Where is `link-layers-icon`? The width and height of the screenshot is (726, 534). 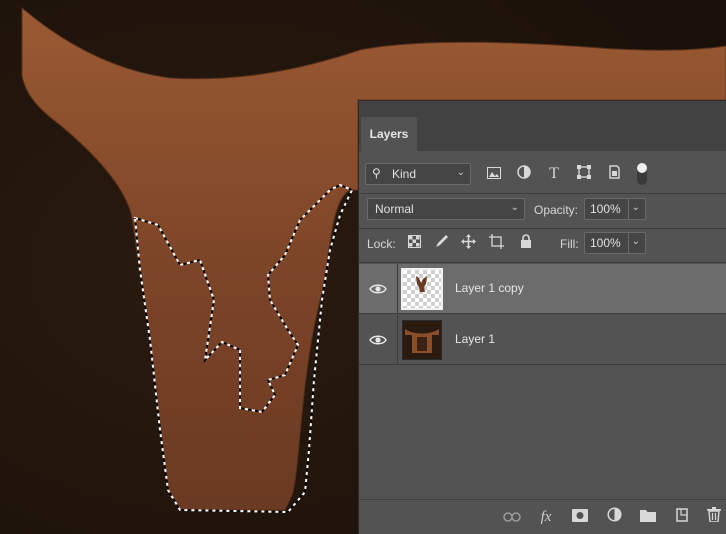
link-layers-icon is located at coordinates (512, 517).